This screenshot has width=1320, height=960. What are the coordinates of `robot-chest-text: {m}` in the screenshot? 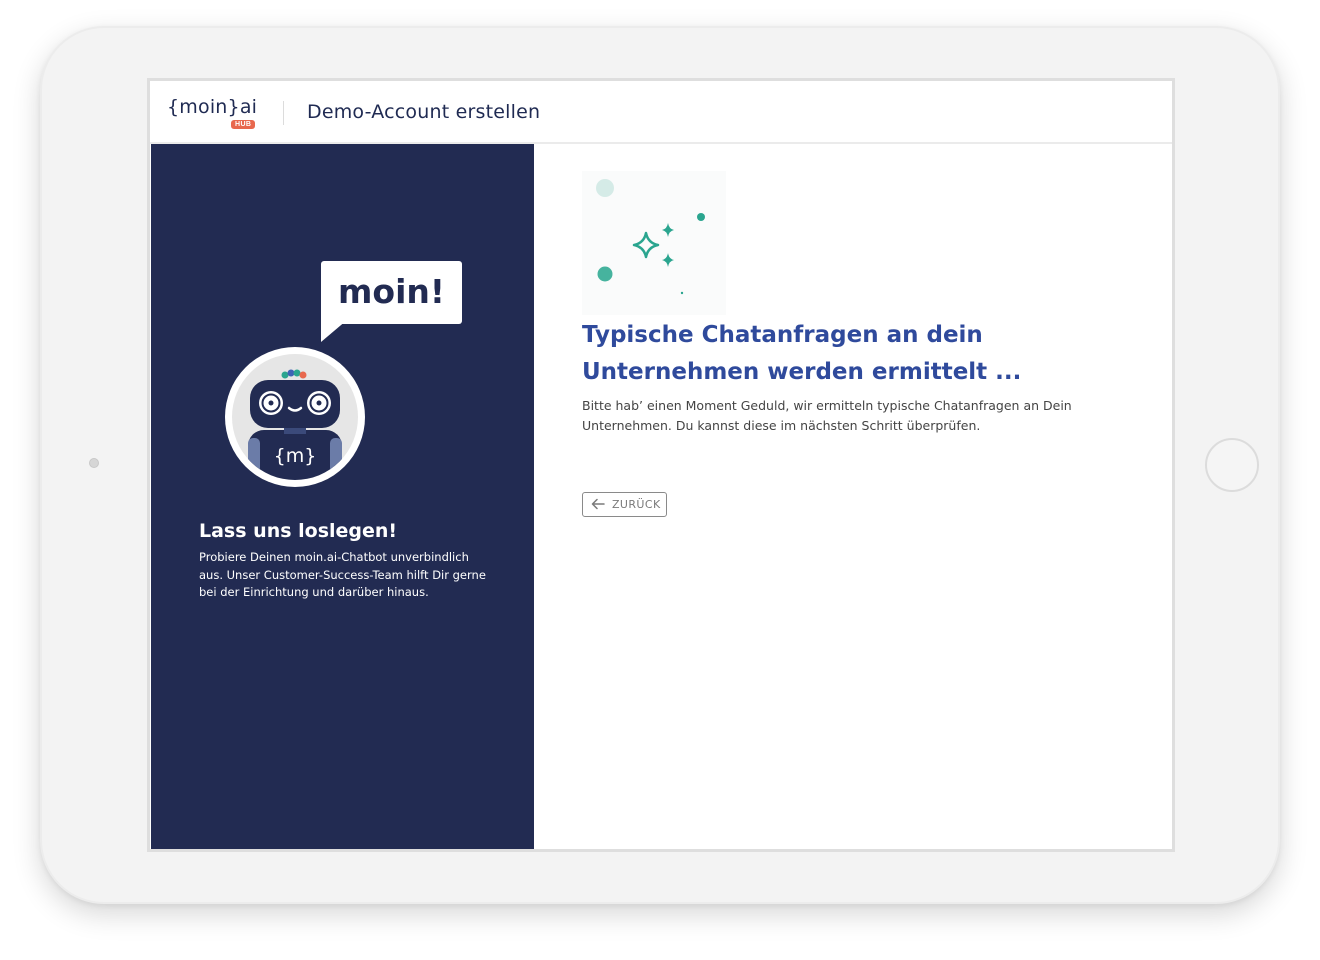 It's located at (295, 456).